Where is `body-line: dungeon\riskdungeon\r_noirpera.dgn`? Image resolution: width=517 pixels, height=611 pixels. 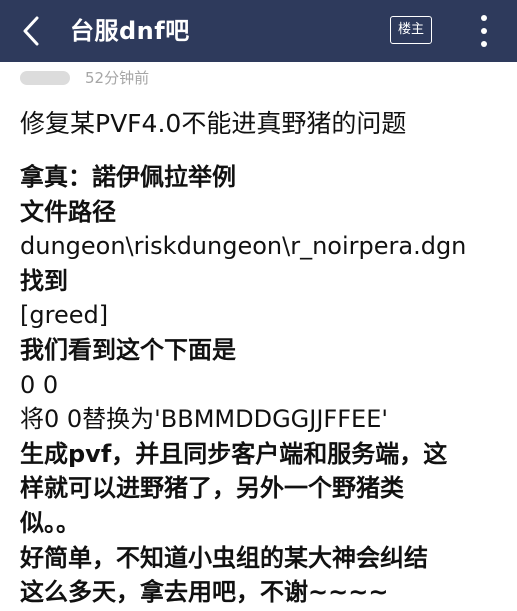
body-line: dungeon\riskdungeon\r_noirpera.dgn is located at coordinates (243, 246).